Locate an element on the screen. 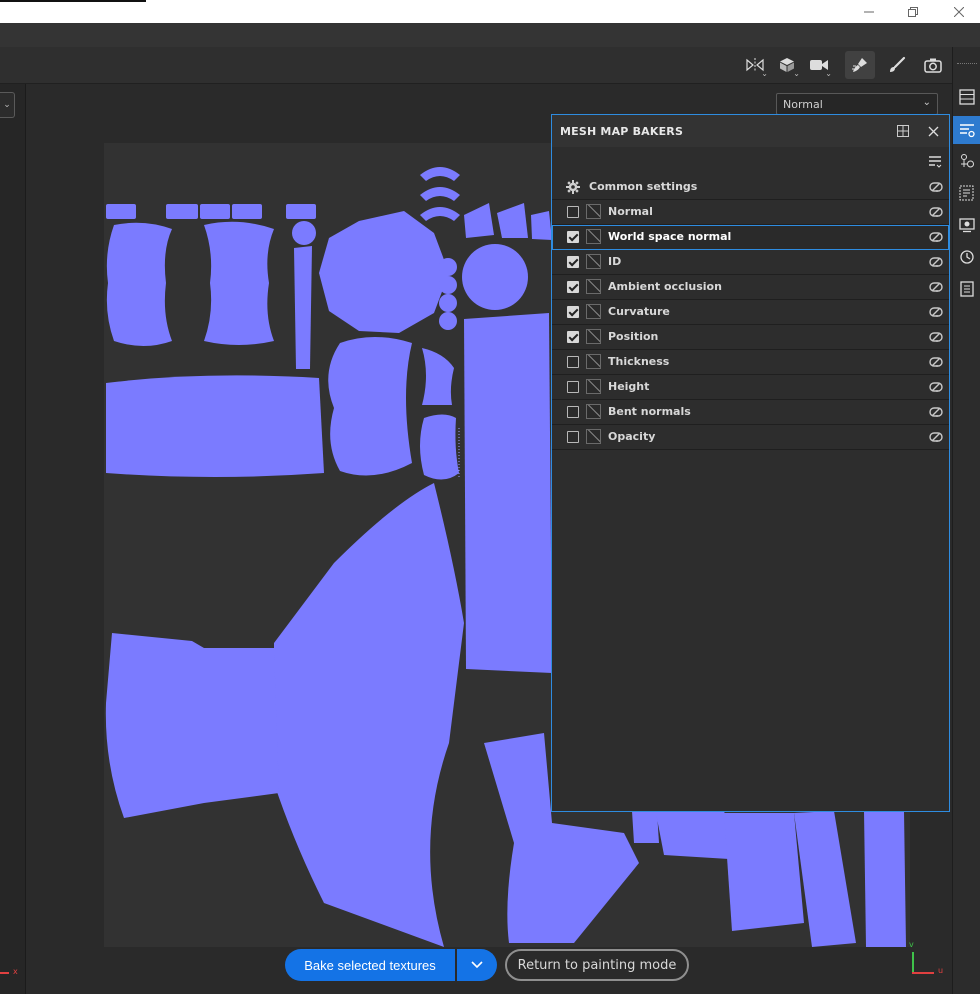  channel-select-value: Normal is located at coordinates (803, 104).